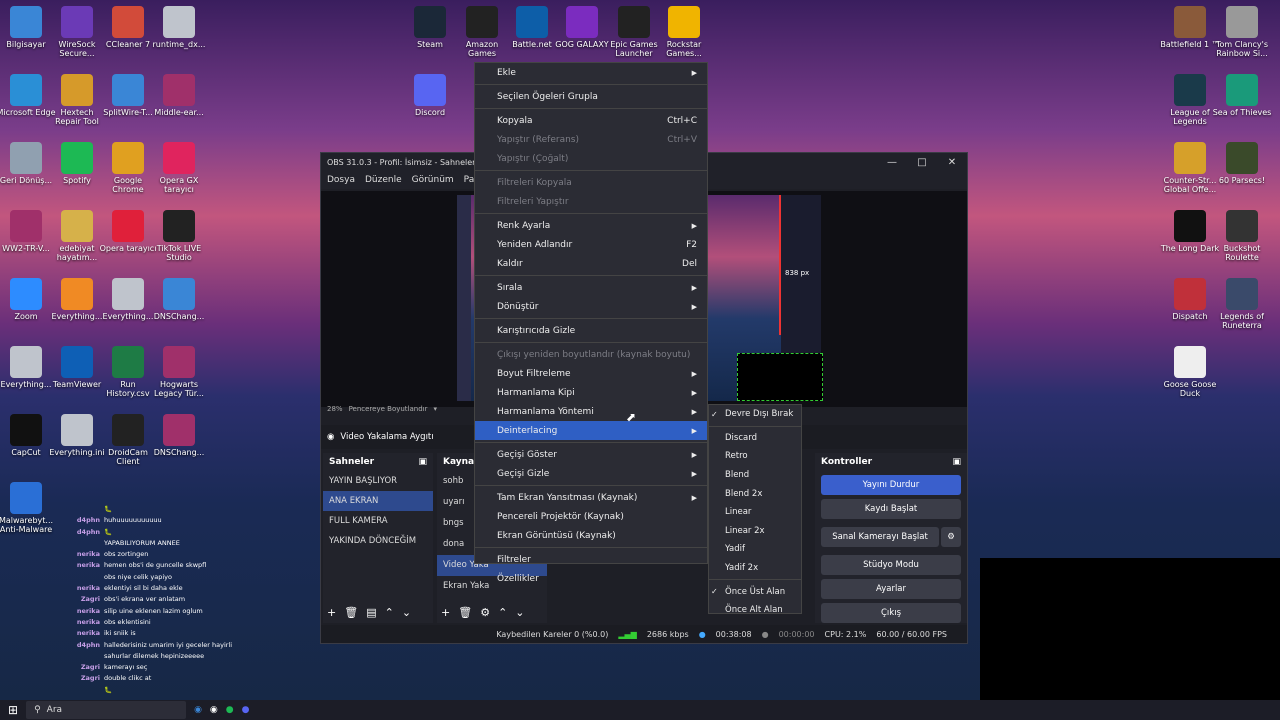  I want to click on desktop-icon: Opera GX tarayıcı, so click(179, 168).